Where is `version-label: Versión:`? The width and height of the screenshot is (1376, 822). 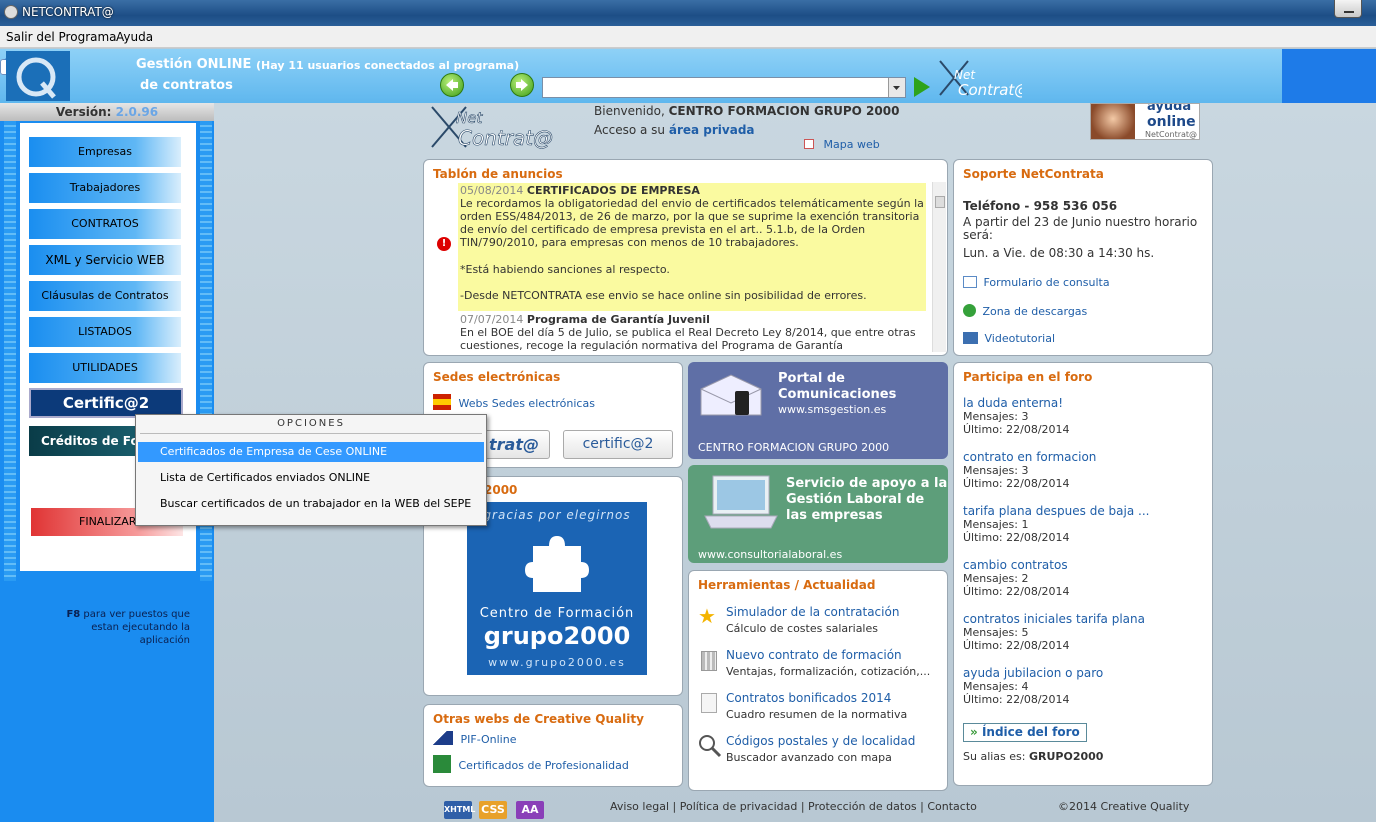
version-label: Versión: is located at coordinates (83, 112).